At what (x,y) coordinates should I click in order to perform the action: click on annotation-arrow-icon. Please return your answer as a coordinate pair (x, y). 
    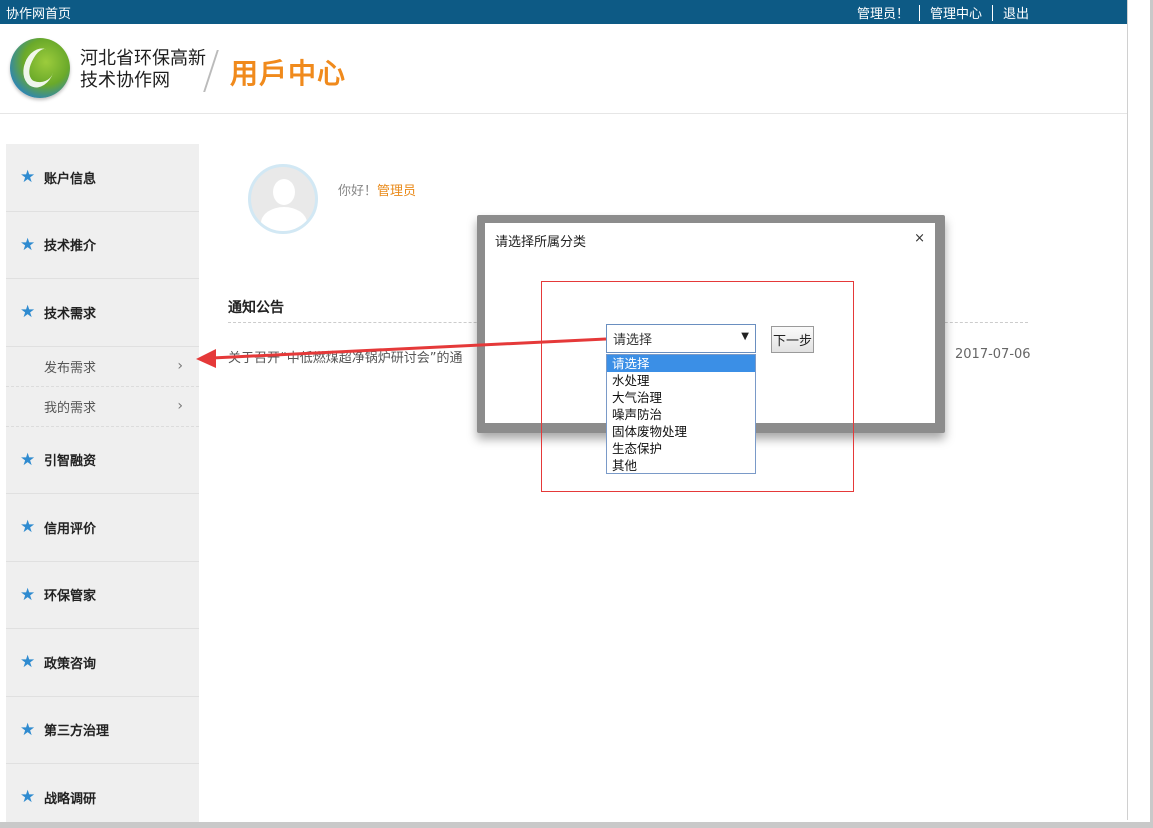
    Looking at the image, I should click on (401, 352).